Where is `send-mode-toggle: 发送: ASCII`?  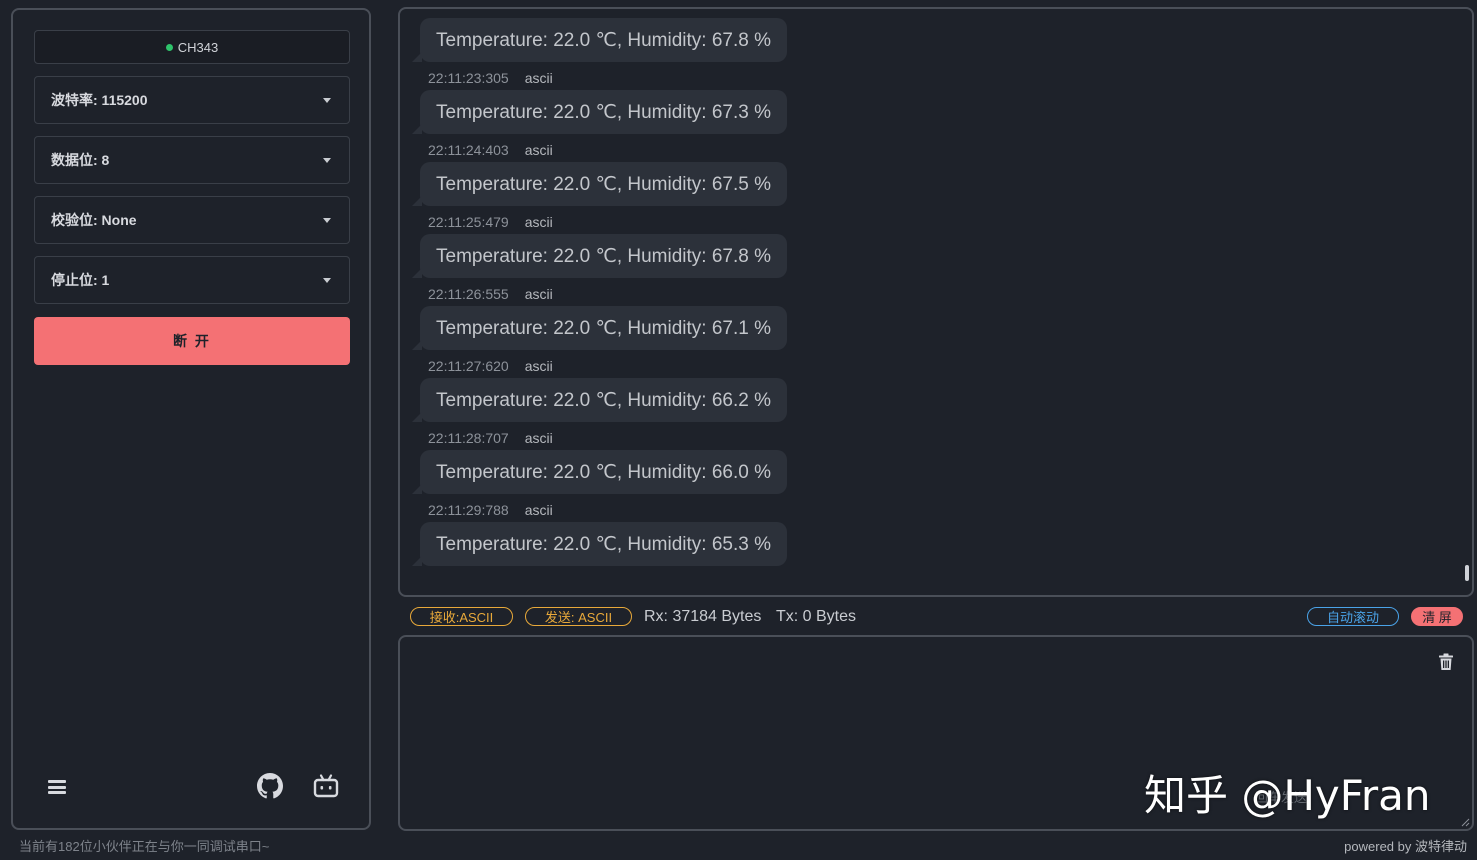 send-mode-toggle: 发送: ASCII is located at coordinates (578, 616).